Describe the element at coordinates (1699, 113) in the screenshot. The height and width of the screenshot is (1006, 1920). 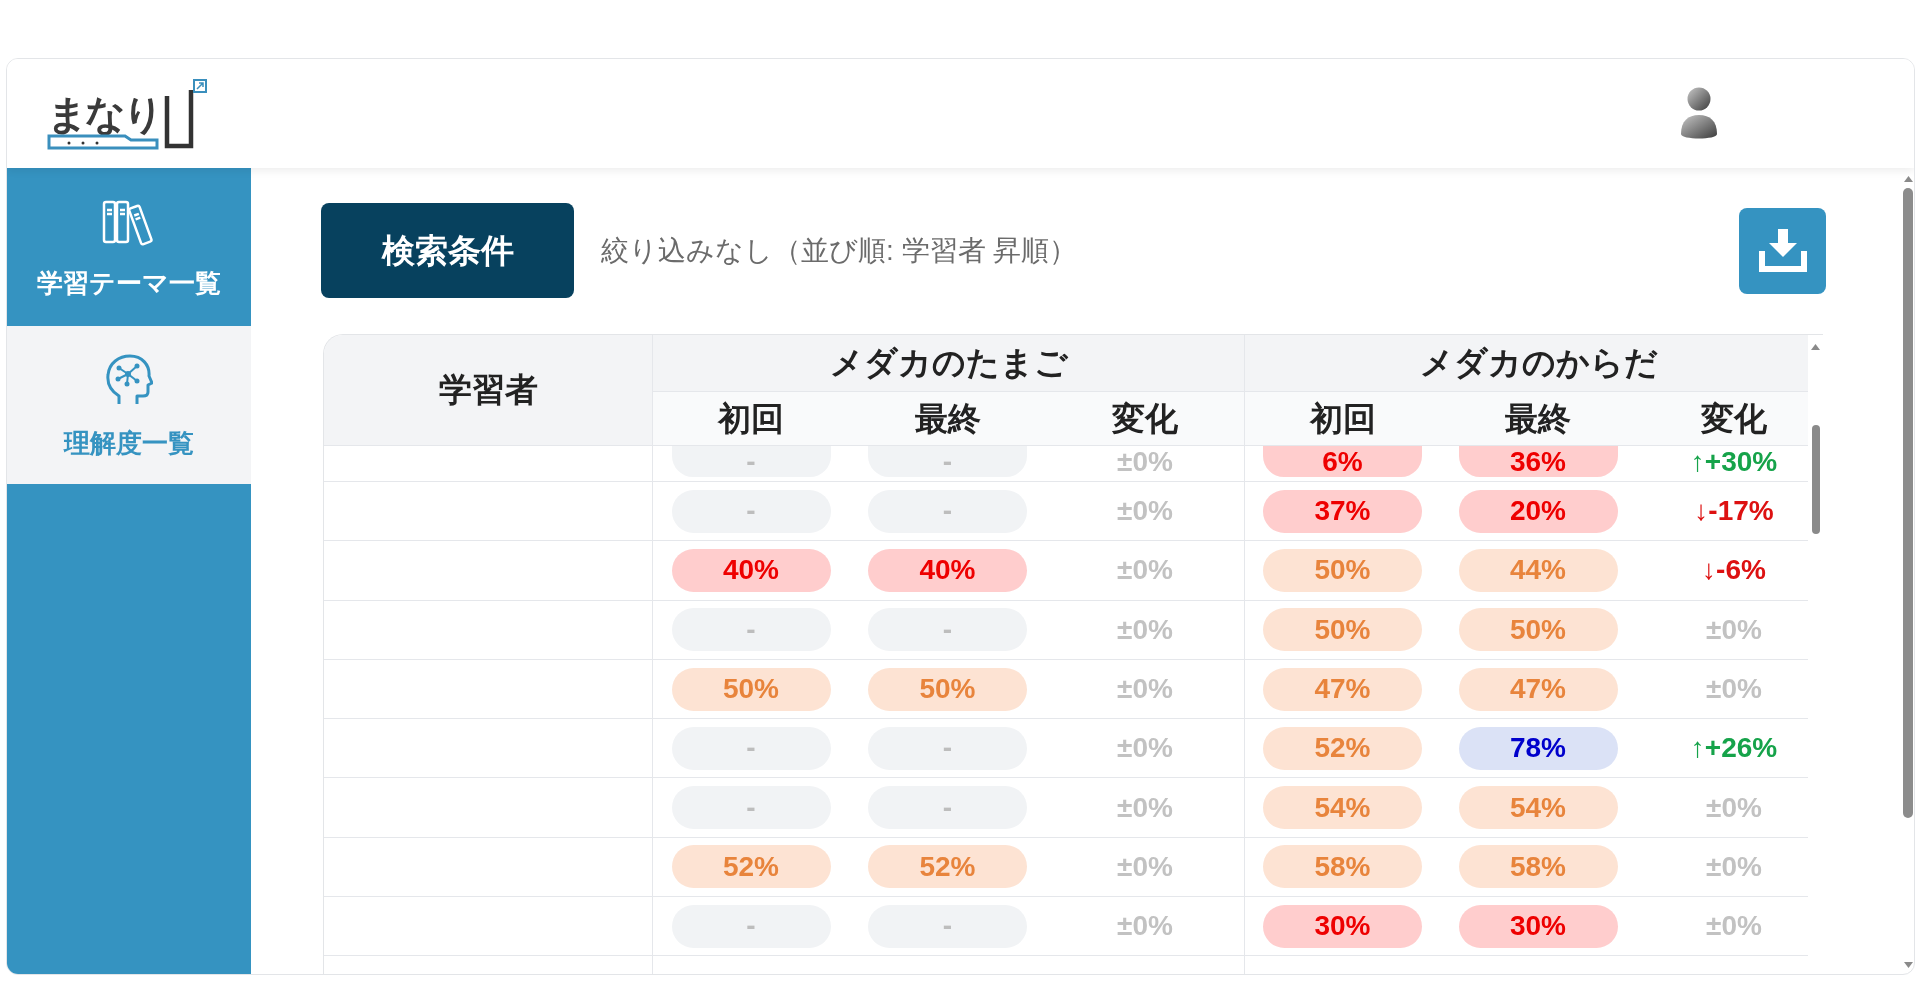
I see `user-avatar-icon` at that location.